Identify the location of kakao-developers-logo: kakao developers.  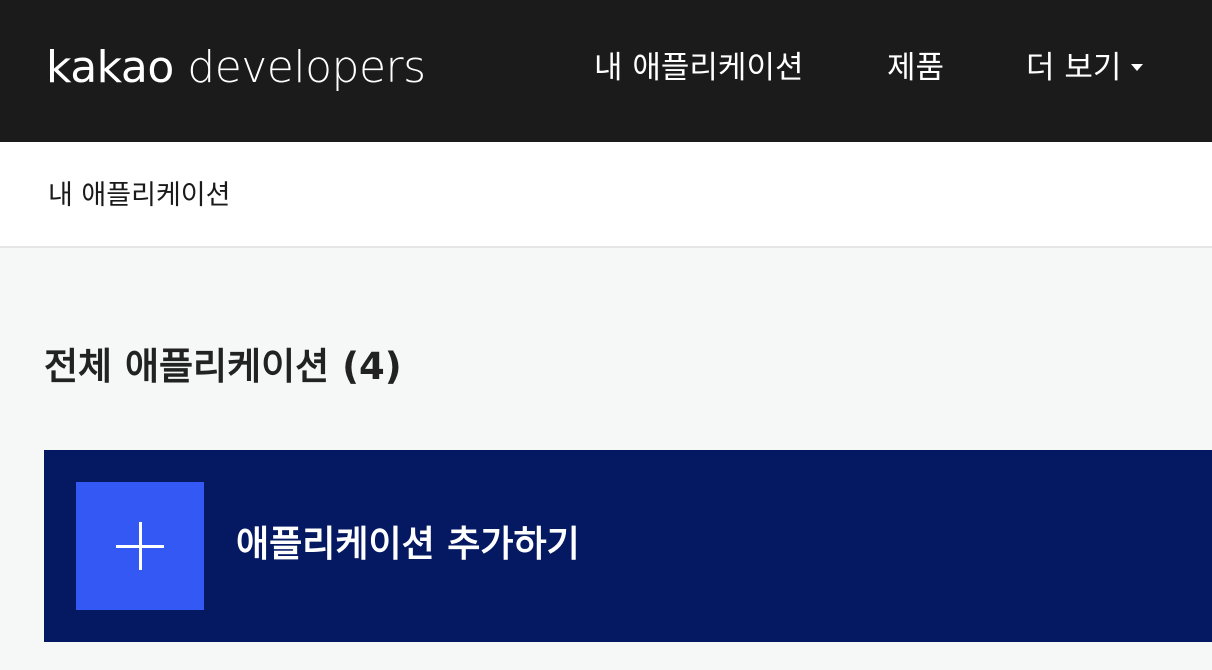
(236, 68).